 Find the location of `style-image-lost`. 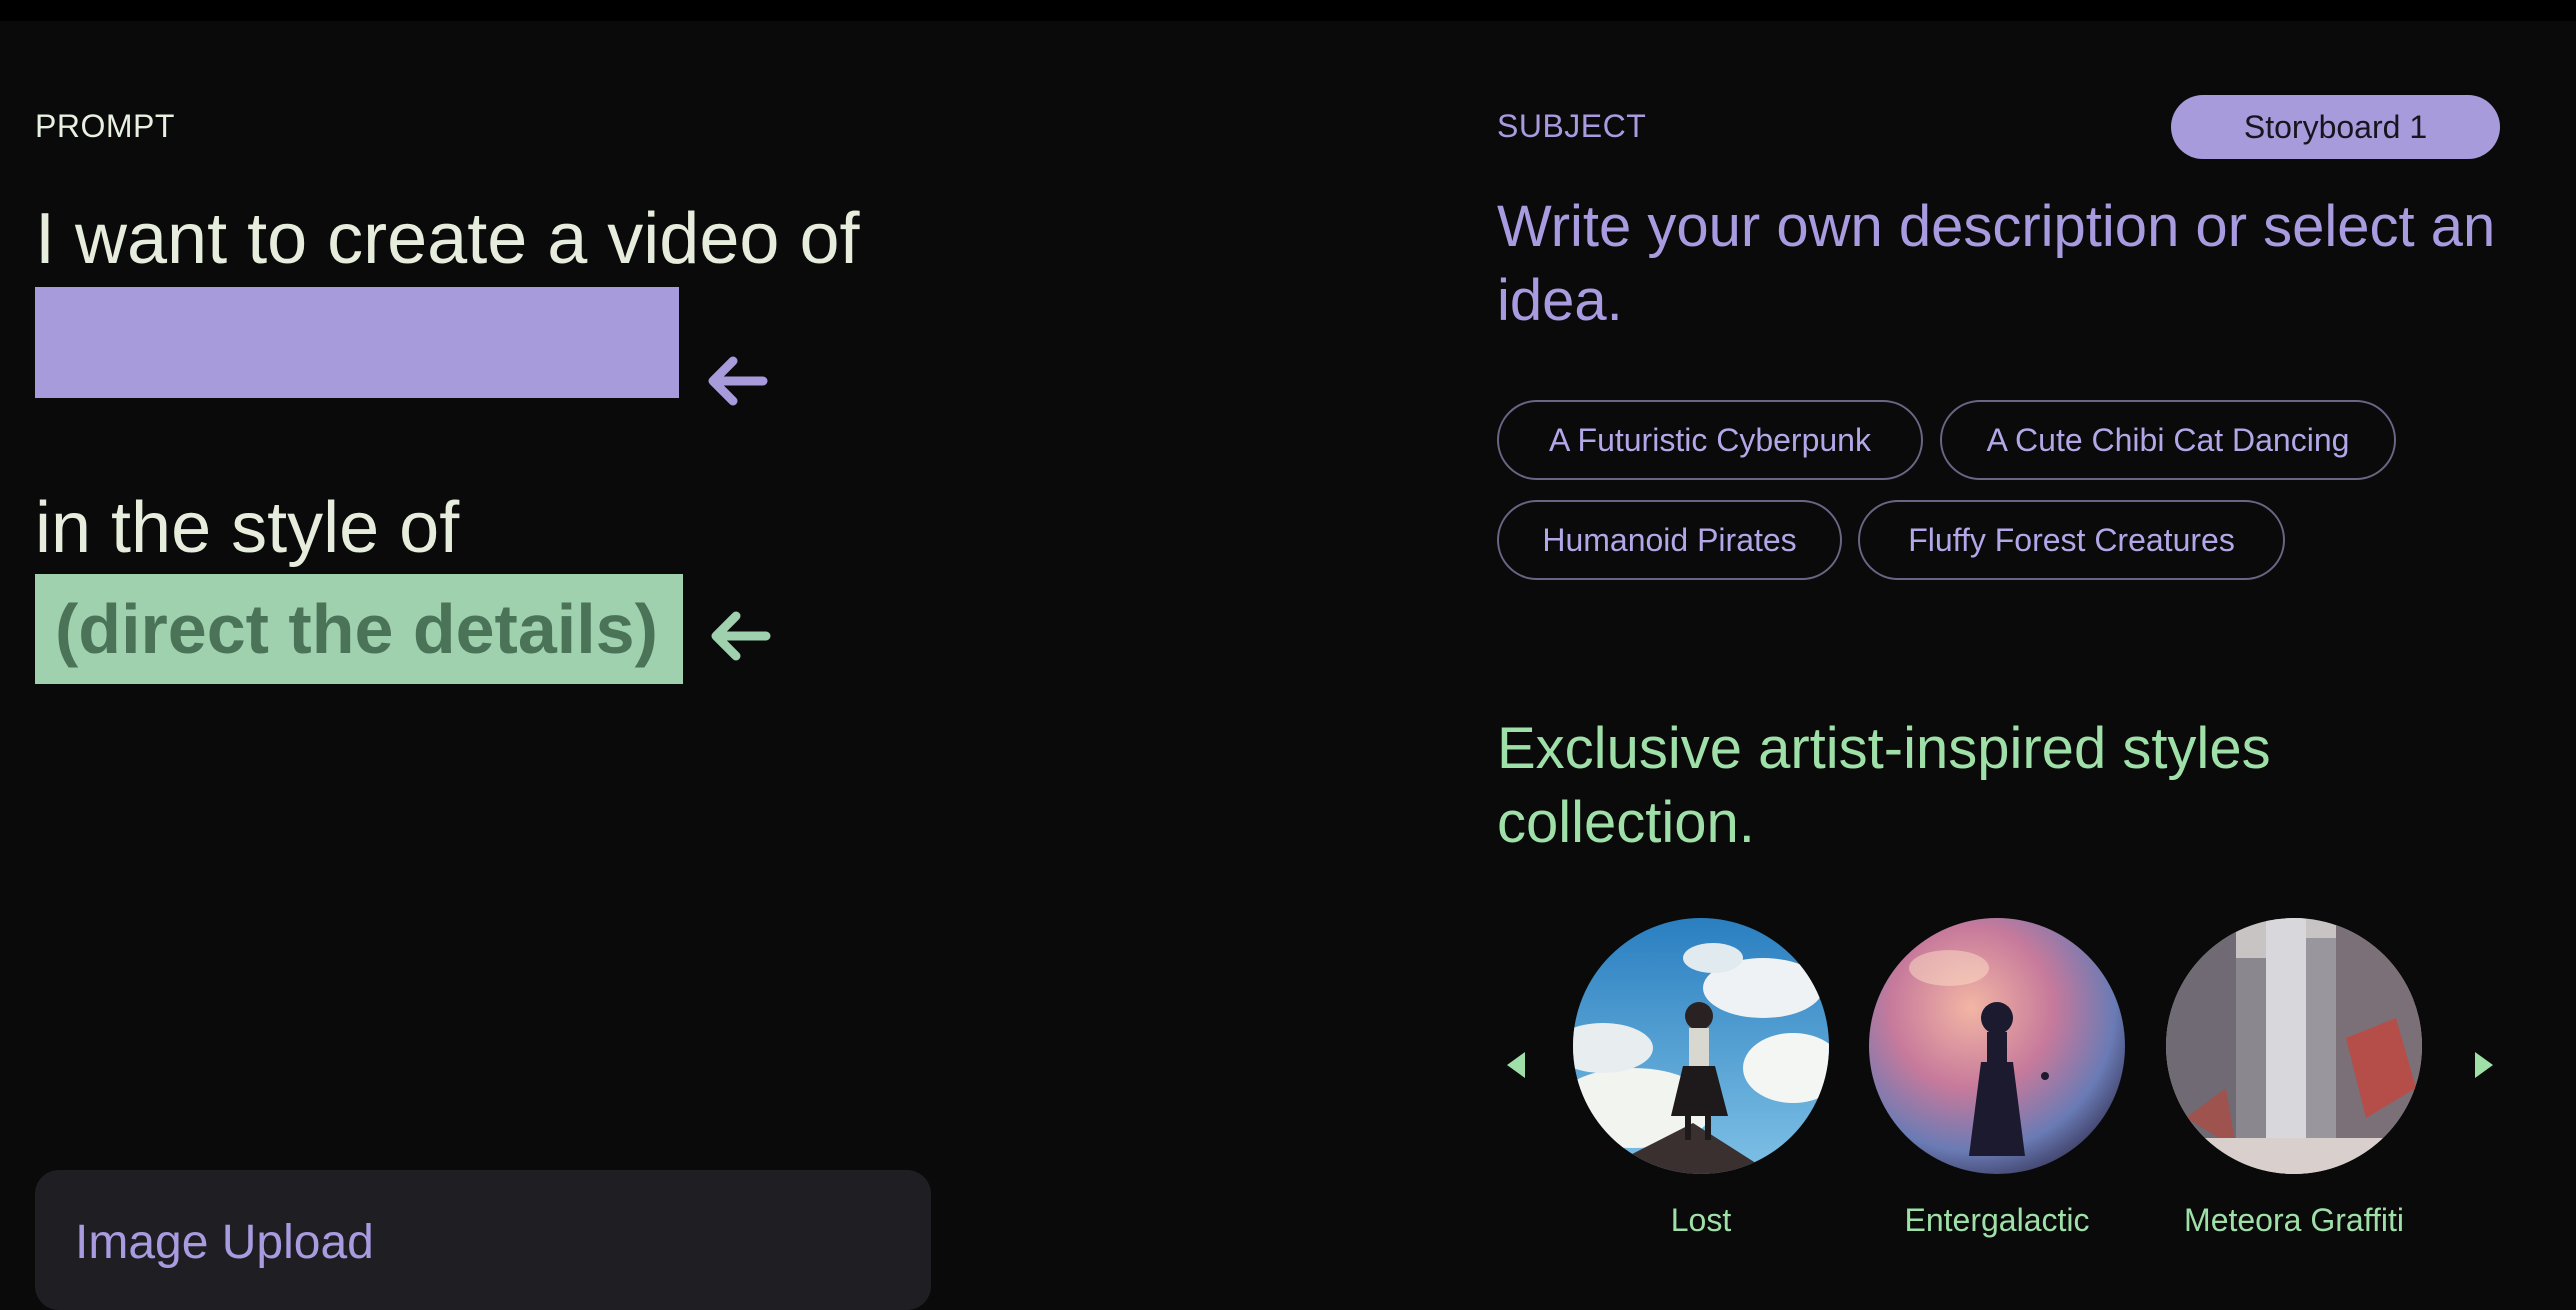

style-image-lost is located at coordinates (1701, 1046).